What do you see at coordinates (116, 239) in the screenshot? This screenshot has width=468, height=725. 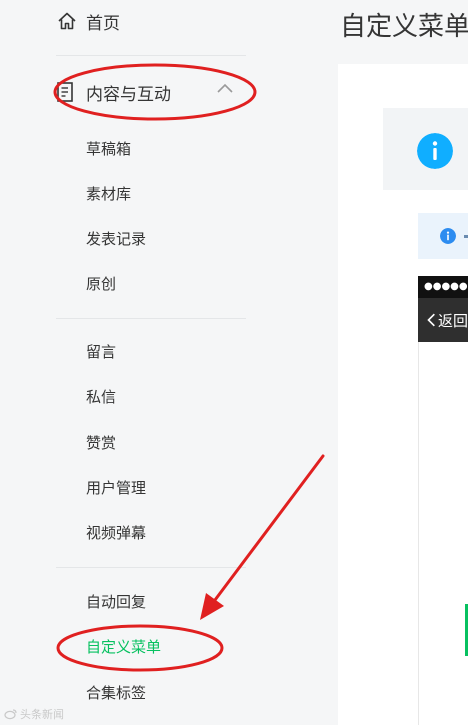 I see `sidebar-item-publish-records: 发表记录` at bounding box center [116, 239].